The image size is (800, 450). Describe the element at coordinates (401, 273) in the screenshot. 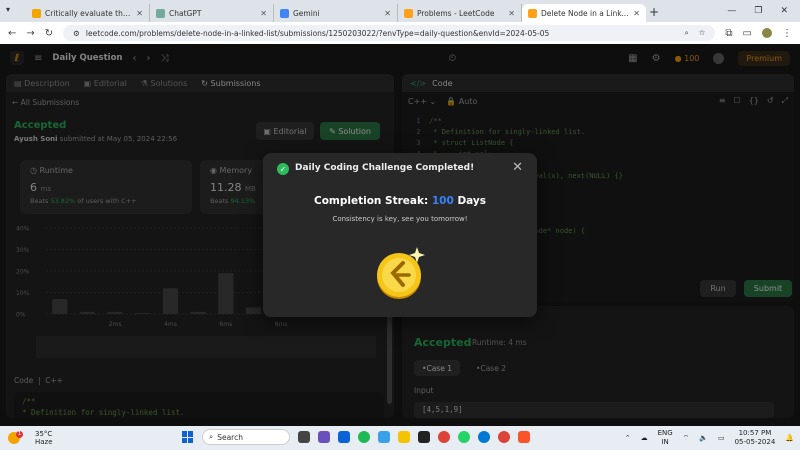

I see `leetcode-coin-icon` at that location.